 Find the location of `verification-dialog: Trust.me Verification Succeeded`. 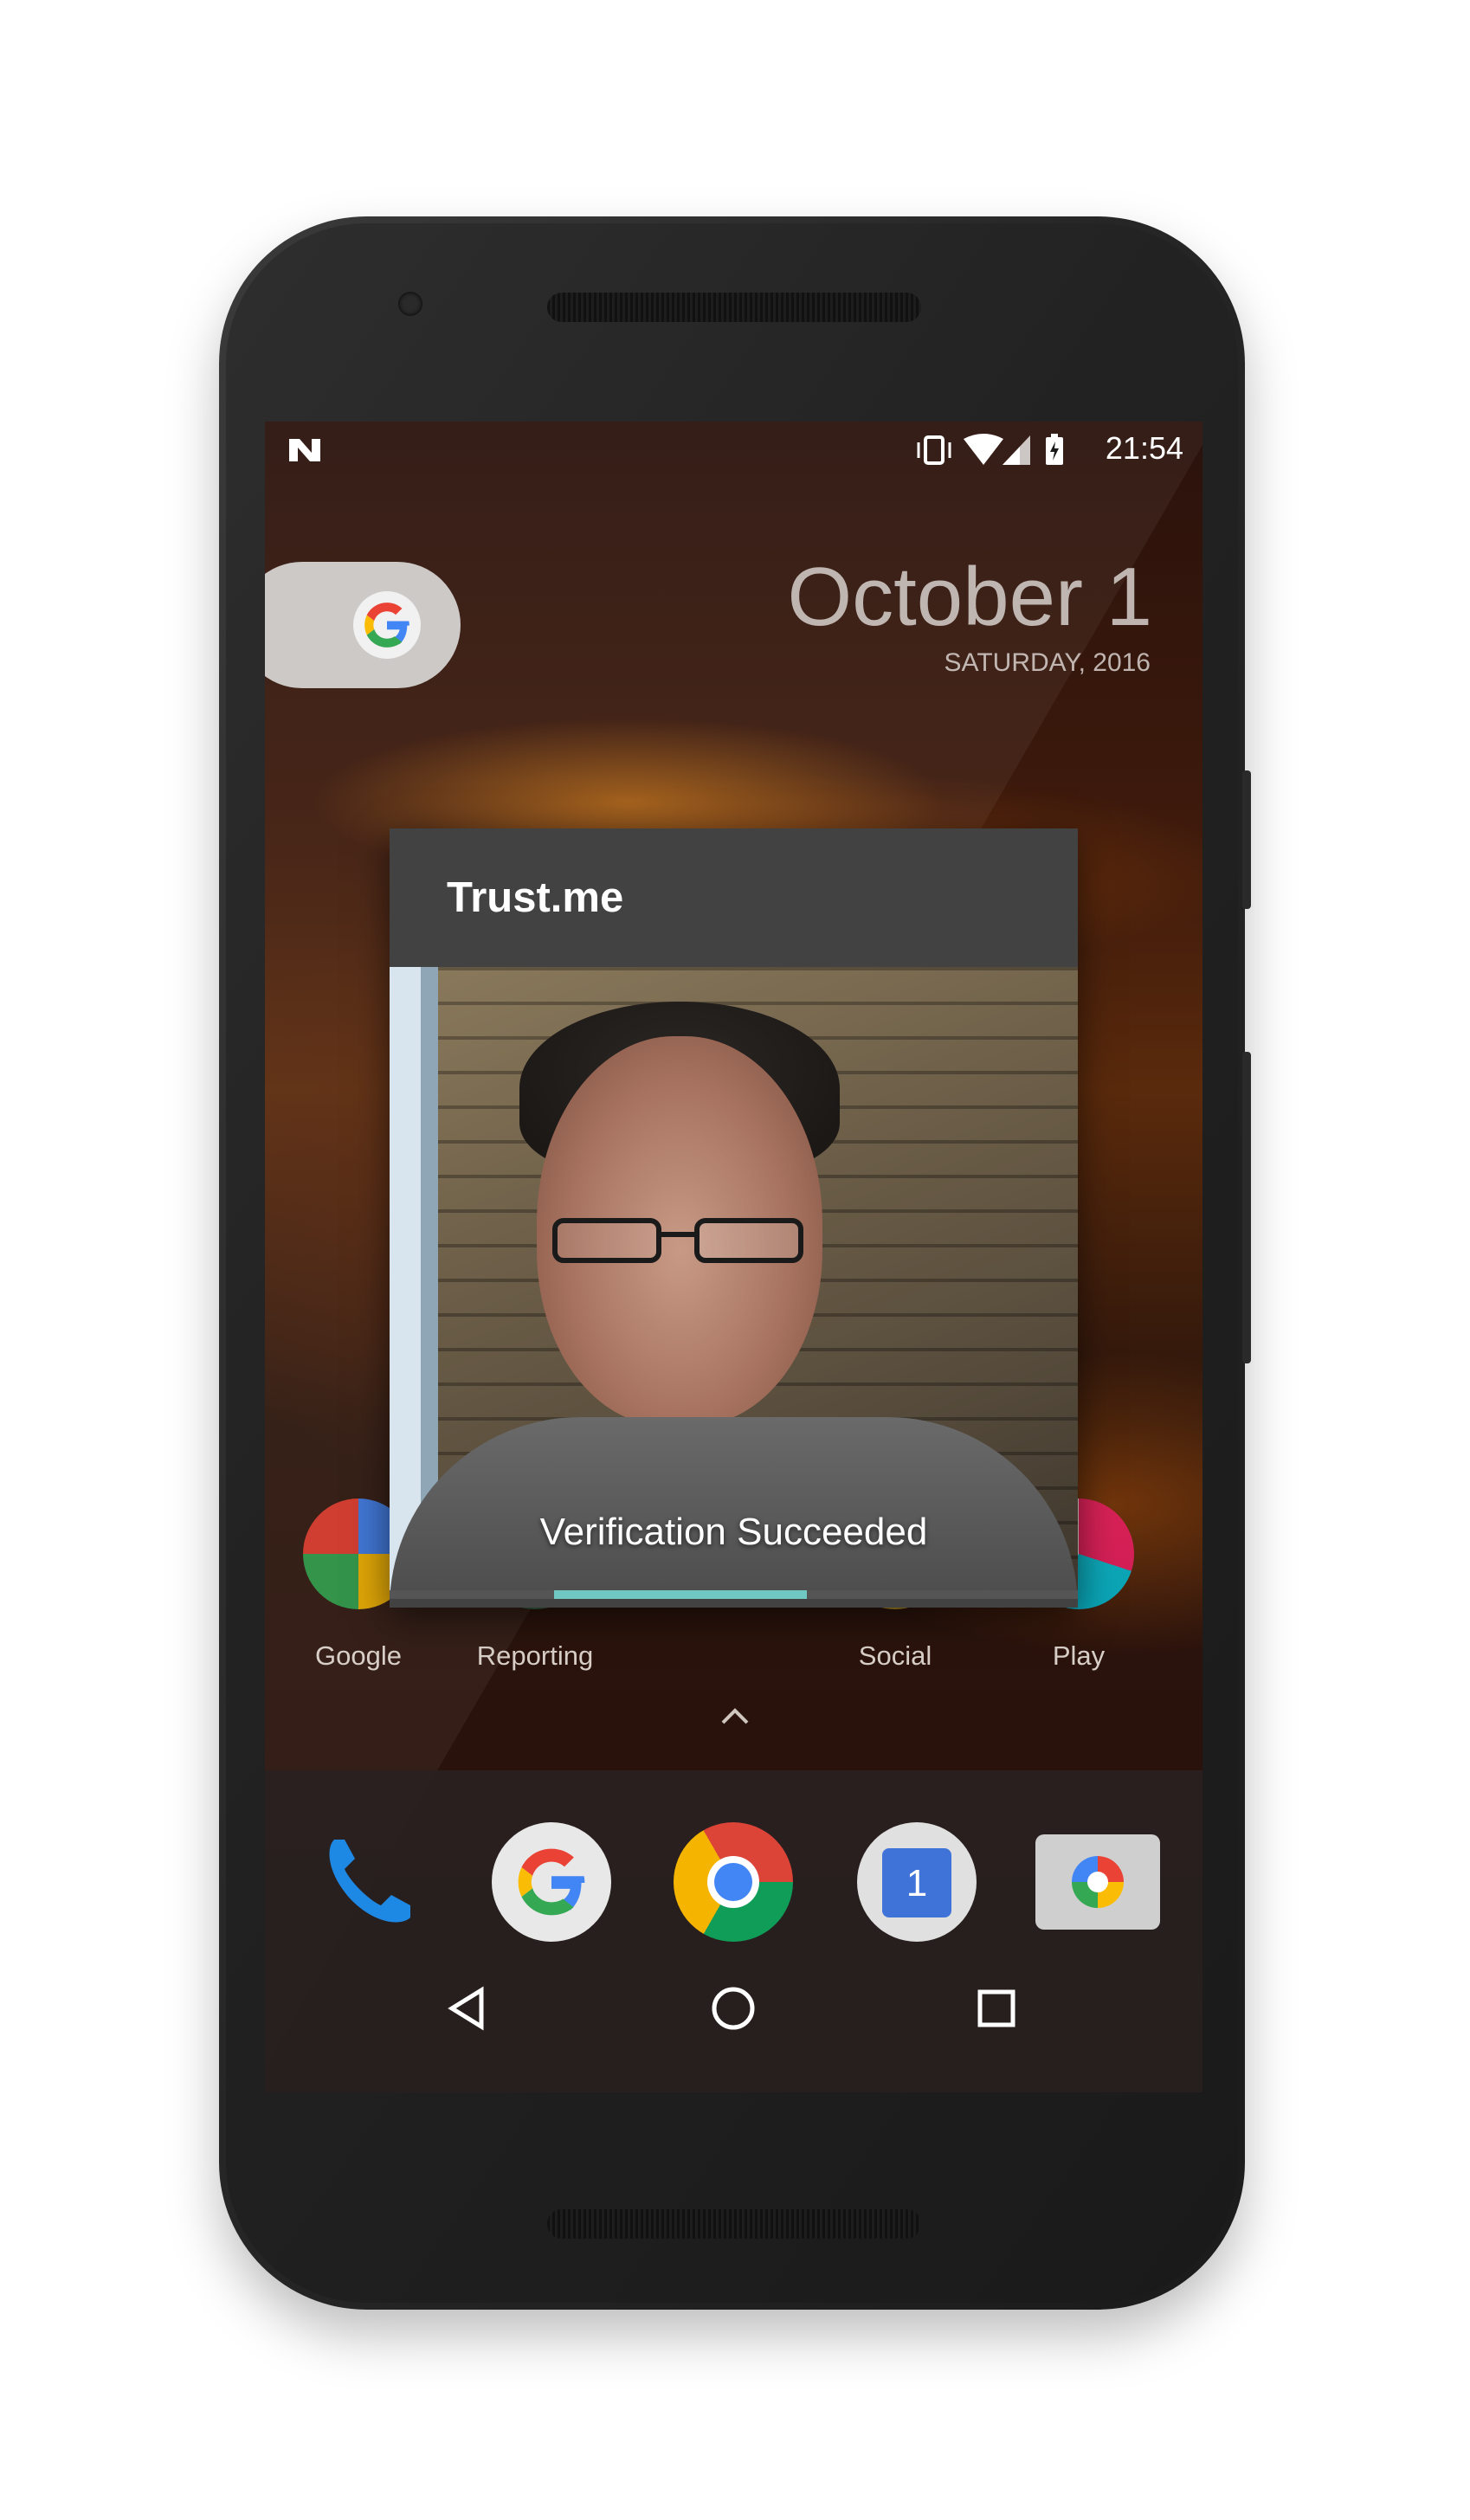

verification-dialog: Trust.me Verification Succeeded is located at coordinates (734, 1218).